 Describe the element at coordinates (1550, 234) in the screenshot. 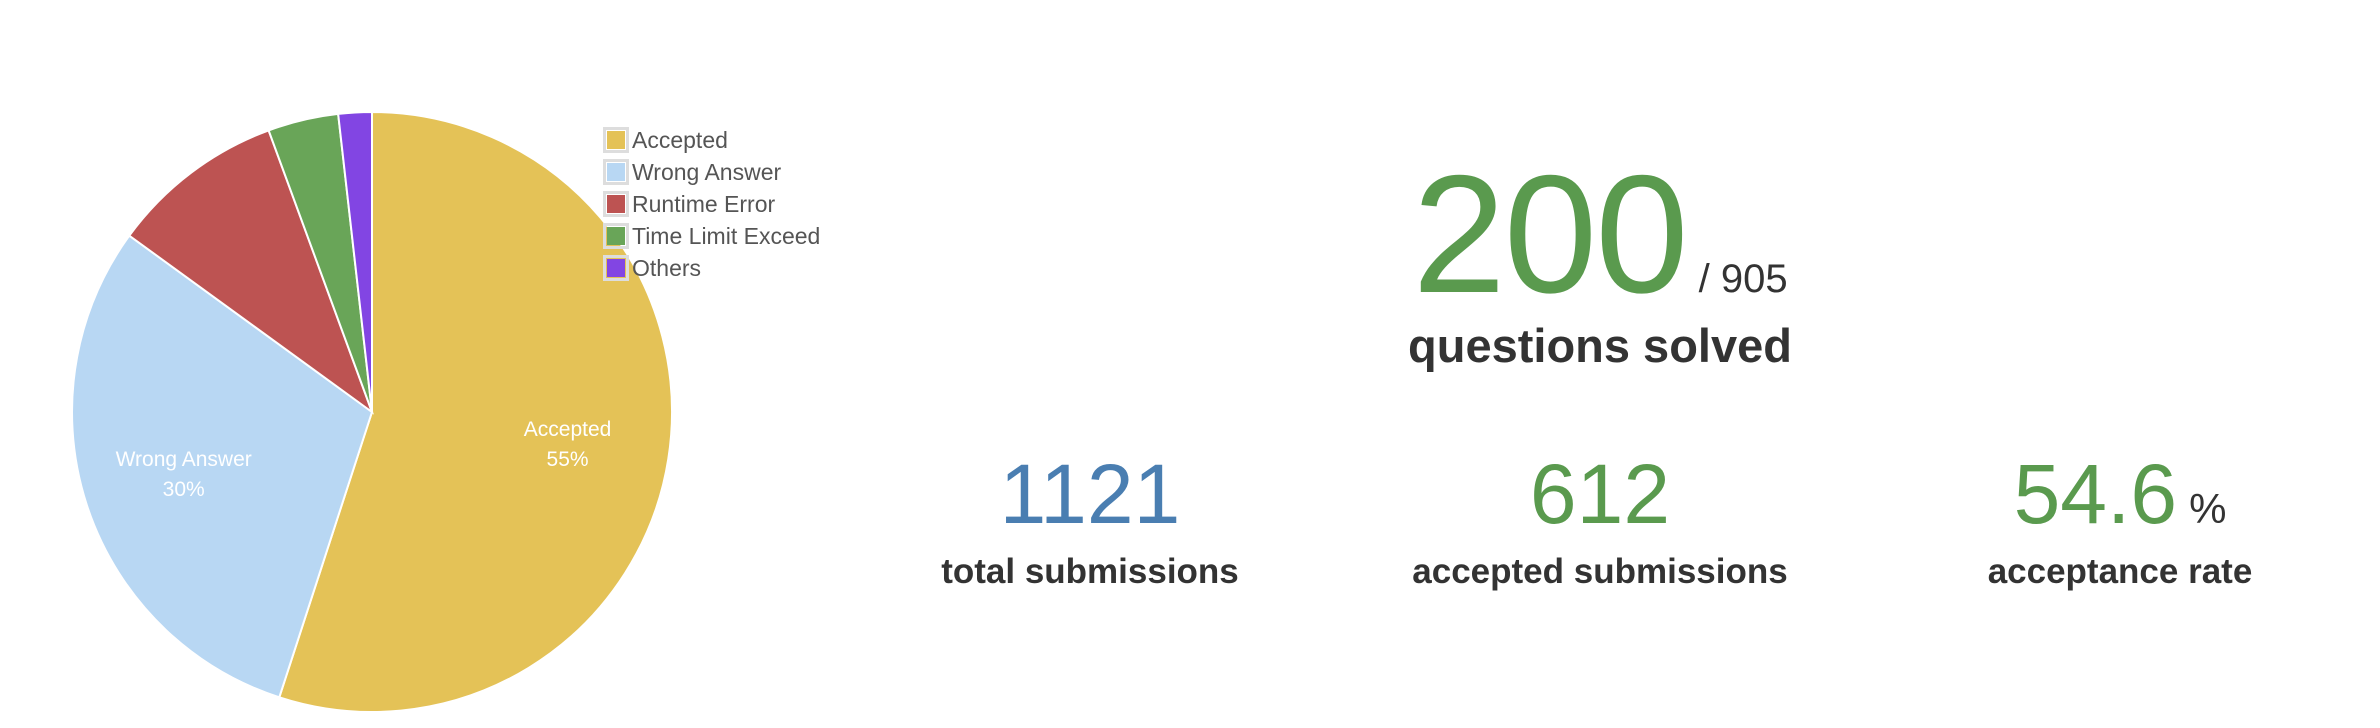

I see `solved-count: 200` at that location.